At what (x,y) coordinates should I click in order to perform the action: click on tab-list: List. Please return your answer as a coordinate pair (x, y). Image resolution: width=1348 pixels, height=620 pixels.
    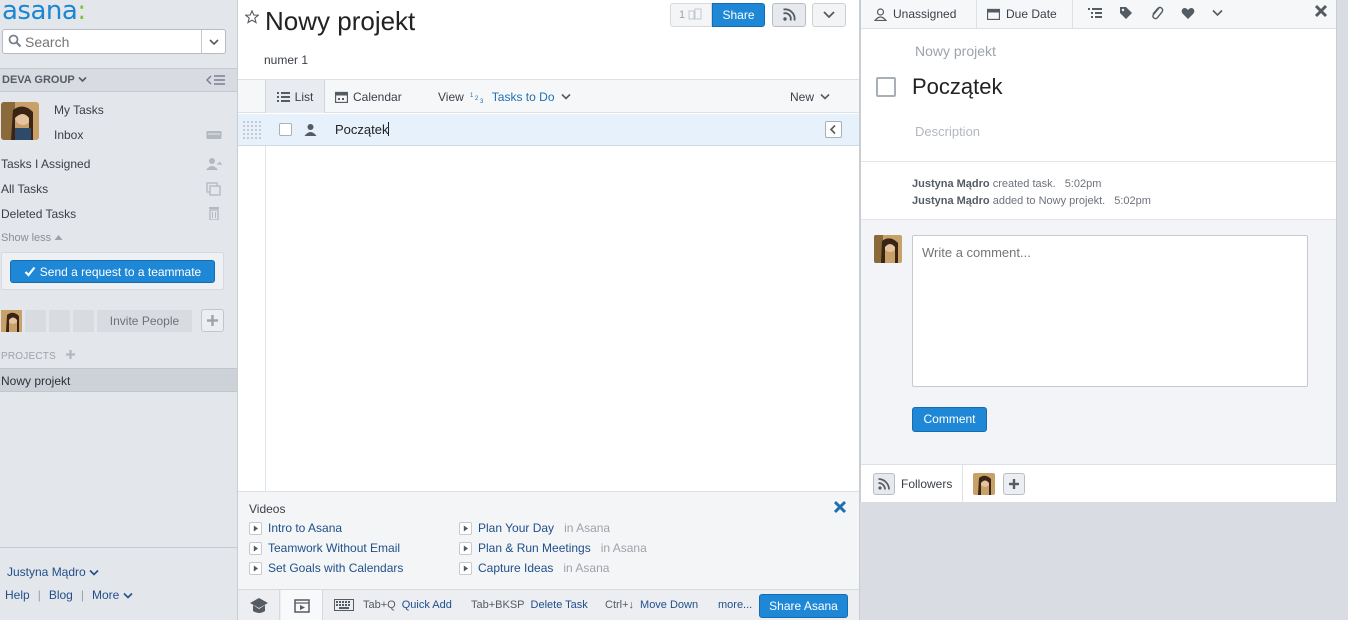
    Looking at the image, I should click on (295, 96).